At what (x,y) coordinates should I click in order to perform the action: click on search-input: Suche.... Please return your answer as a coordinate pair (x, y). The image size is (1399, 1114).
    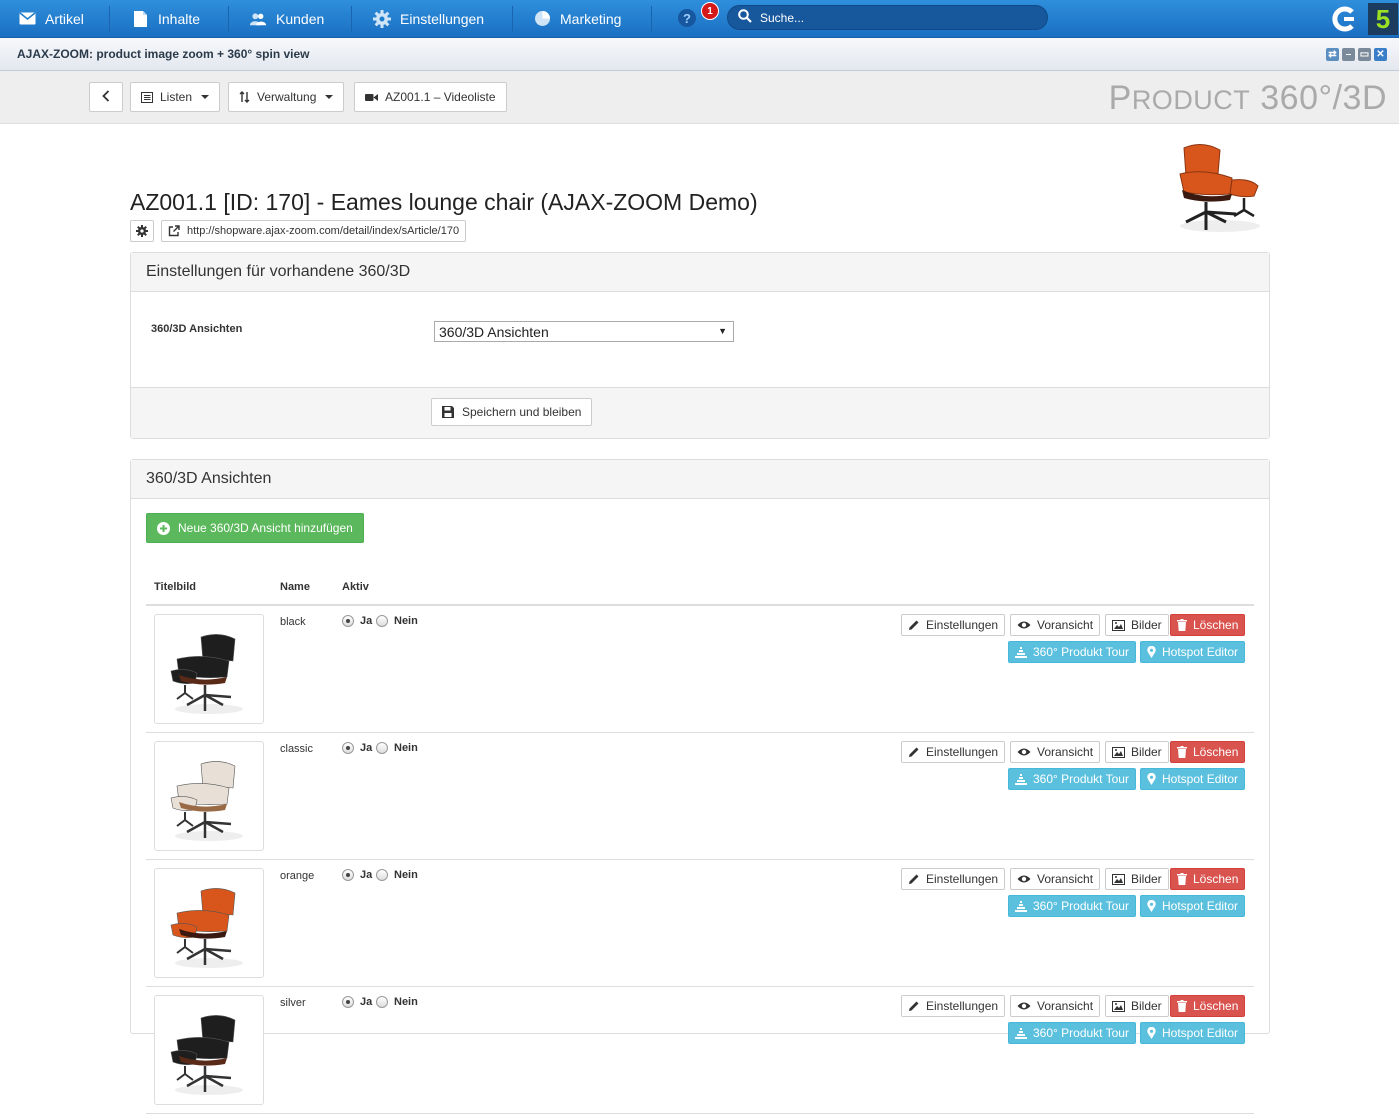
    Looking at the image, I should click on (887, 17).